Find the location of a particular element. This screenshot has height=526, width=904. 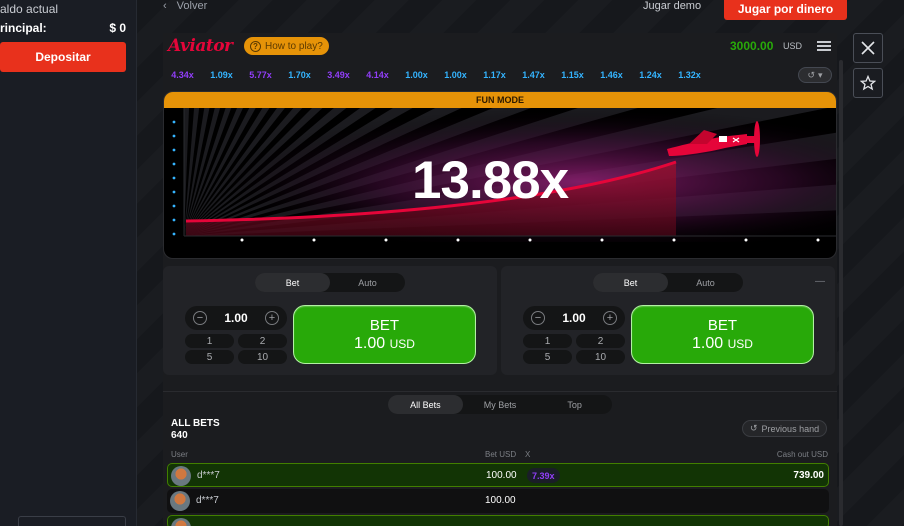

back-link: ‹ Volver is located at coordinates (185, 6).